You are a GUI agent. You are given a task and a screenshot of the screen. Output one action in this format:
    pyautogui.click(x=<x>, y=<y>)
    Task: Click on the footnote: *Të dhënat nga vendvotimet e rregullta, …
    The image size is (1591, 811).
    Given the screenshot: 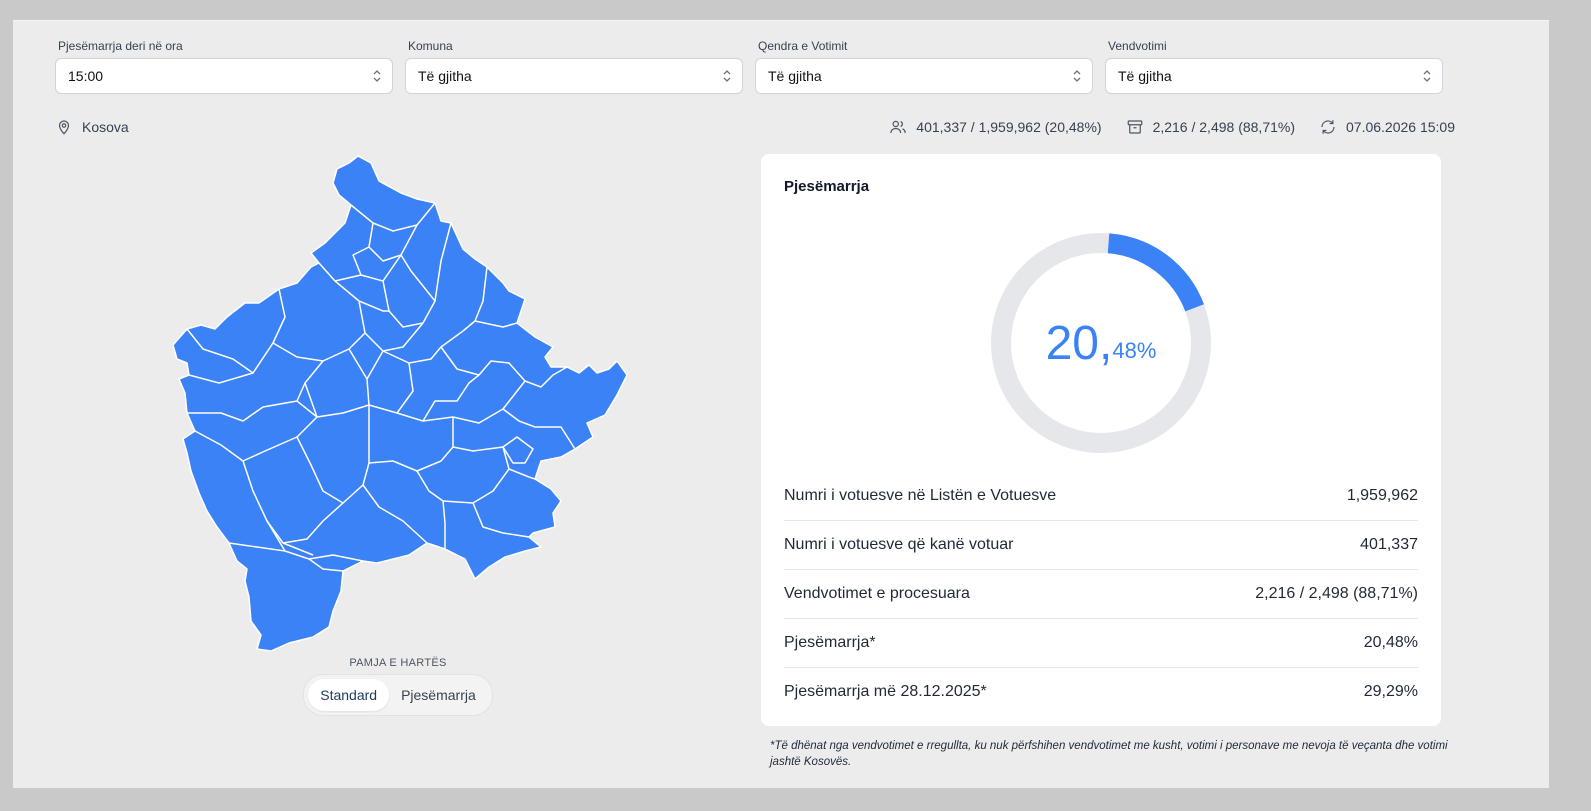 What is the action you would take?
    pyautogui.click(x=1109, y=754)
    